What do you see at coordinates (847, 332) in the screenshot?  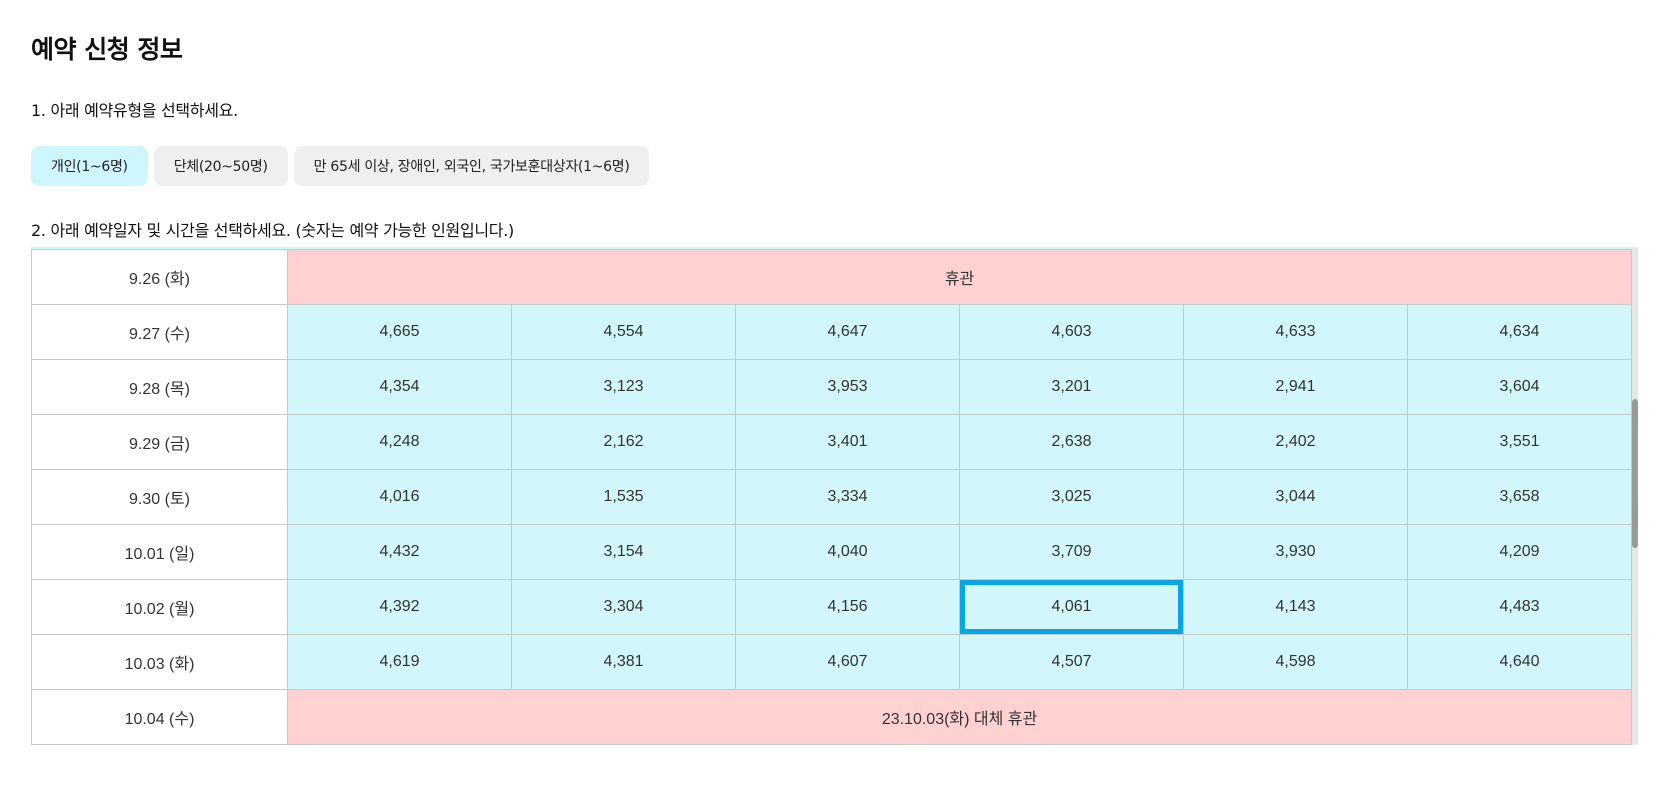 I see `time-slot-cell: 4,647` at bounding box center [847, 332].